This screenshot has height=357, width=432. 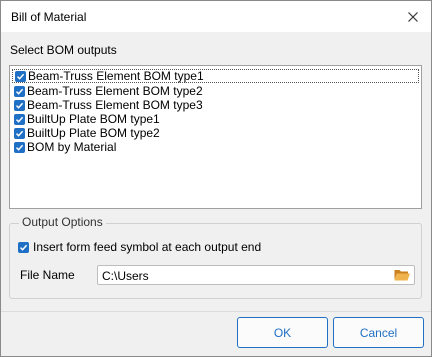 I want to click on bom-item-by-material: BOM by Material, so click(x=215, y=147).